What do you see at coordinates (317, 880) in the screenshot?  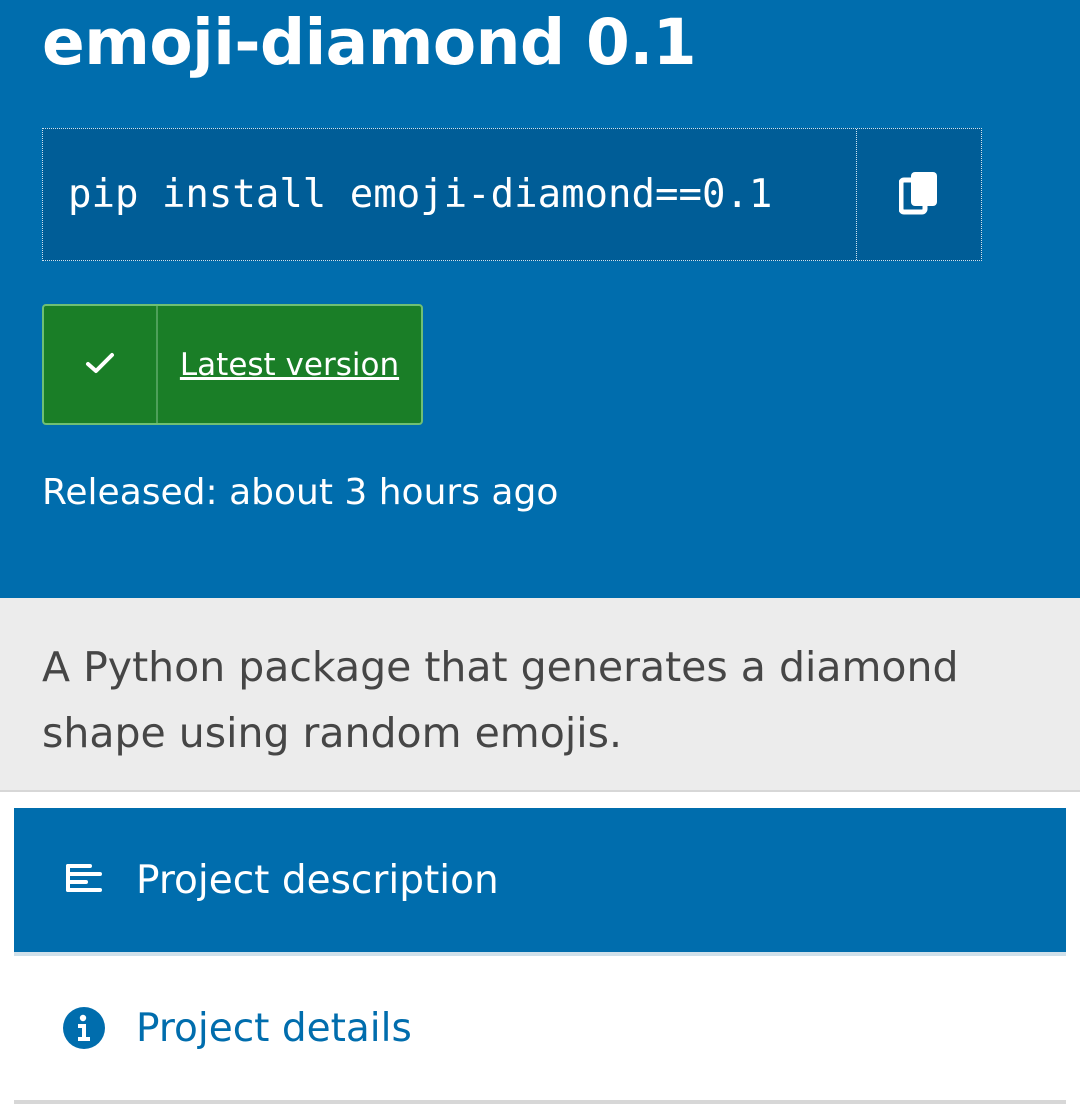 I see `tab-project-description-label: Project description` at bounding box center [317, 880].